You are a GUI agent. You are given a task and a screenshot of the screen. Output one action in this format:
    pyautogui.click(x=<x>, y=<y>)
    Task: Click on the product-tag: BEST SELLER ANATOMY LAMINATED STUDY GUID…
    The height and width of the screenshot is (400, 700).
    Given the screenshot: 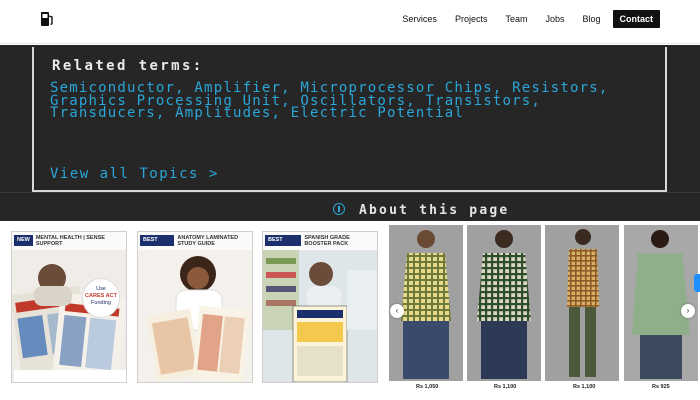 What is the action you would take?
    pyautogui.click(x=196, y=244)
    